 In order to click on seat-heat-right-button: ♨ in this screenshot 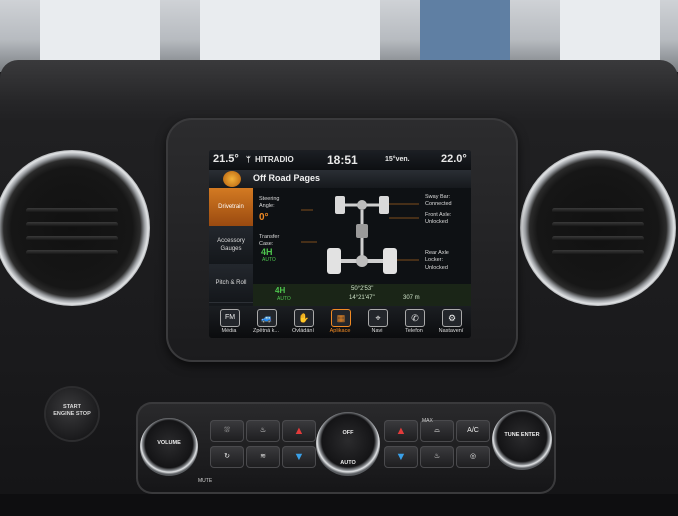, I will do `click(437, 457)`.